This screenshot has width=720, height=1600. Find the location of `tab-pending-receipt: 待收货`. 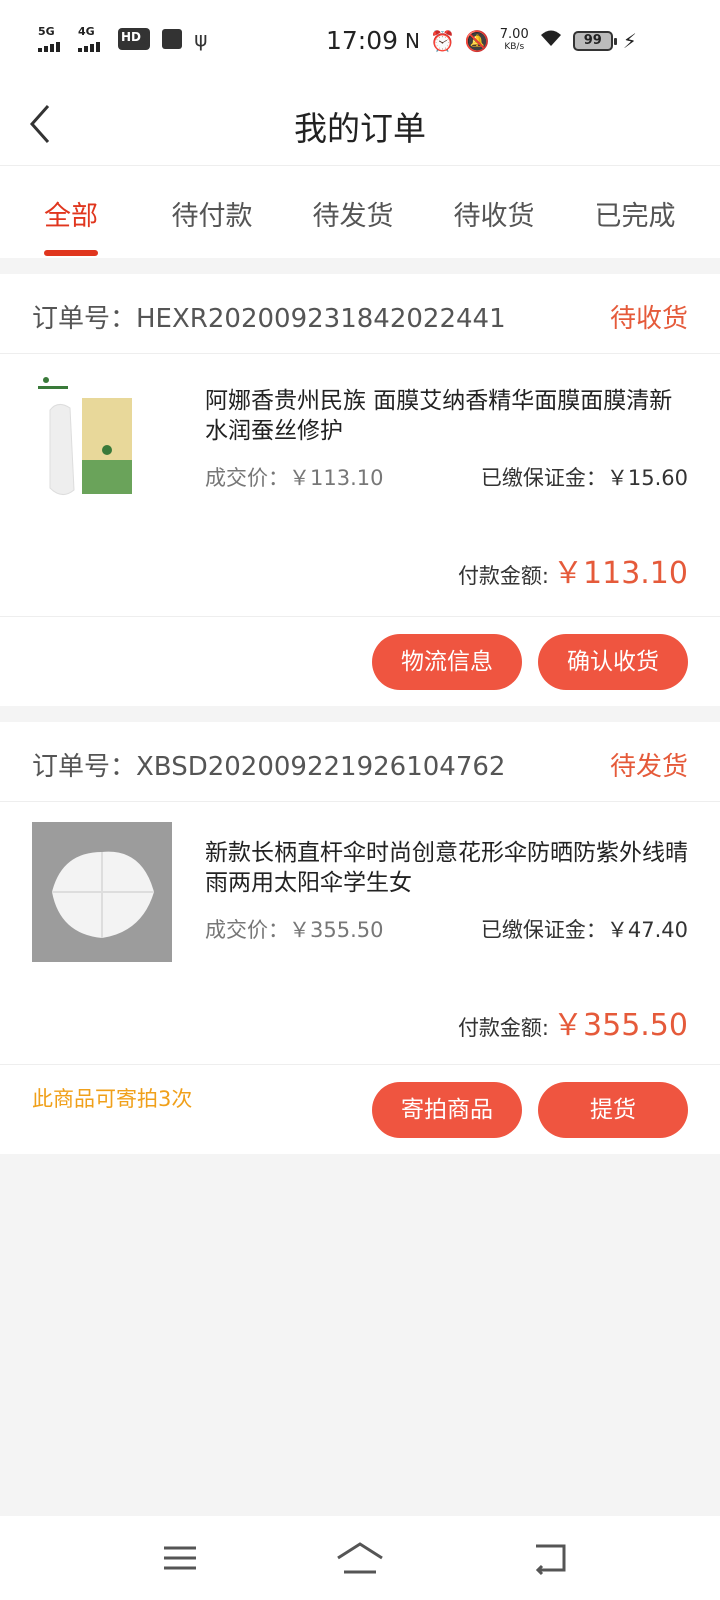

tab-pending-receipt: 待收货 is located at coordinates (494, 213).